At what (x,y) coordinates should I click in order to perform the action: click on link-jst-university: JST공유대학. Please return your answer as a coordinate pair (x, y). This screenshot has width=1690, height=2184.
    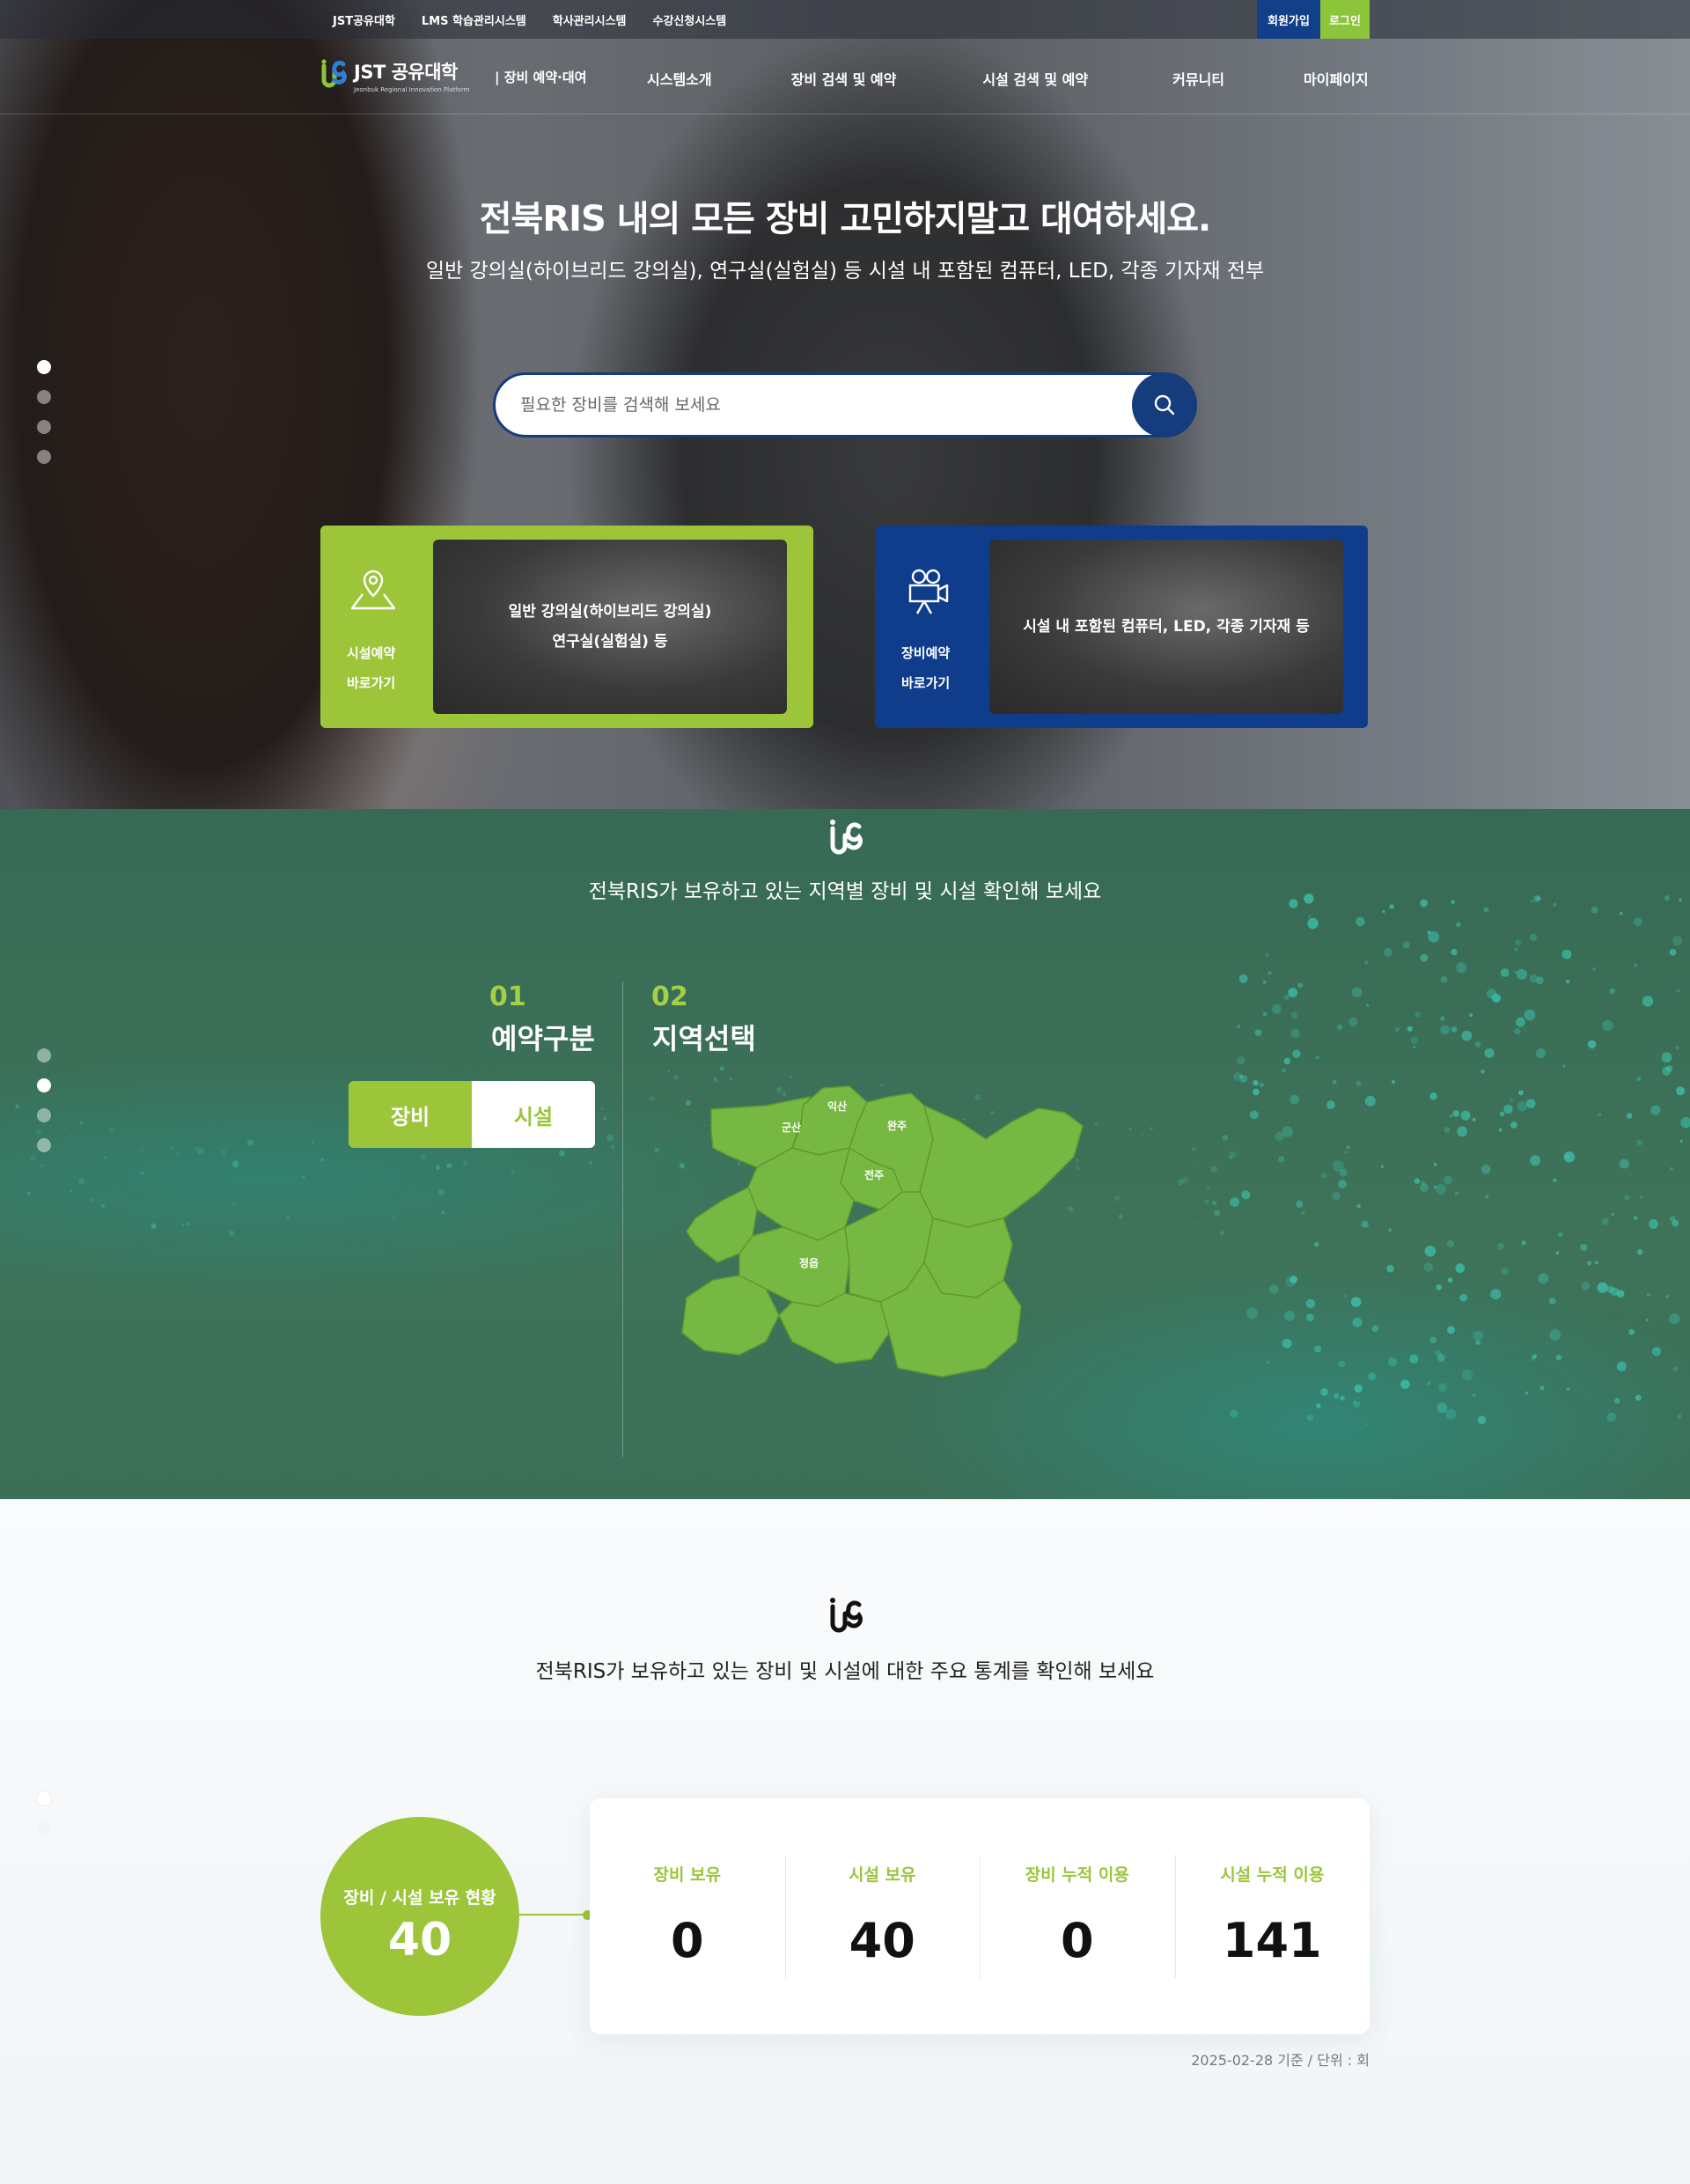
    Looking at the image, I should click on (364, 20).